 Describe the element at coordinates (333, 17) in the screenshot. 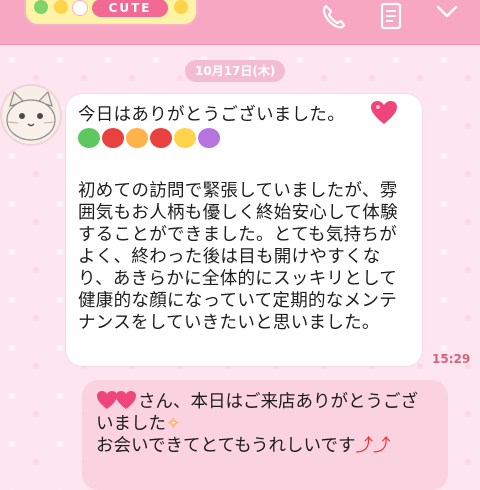

I see `phone-icon` at that location.